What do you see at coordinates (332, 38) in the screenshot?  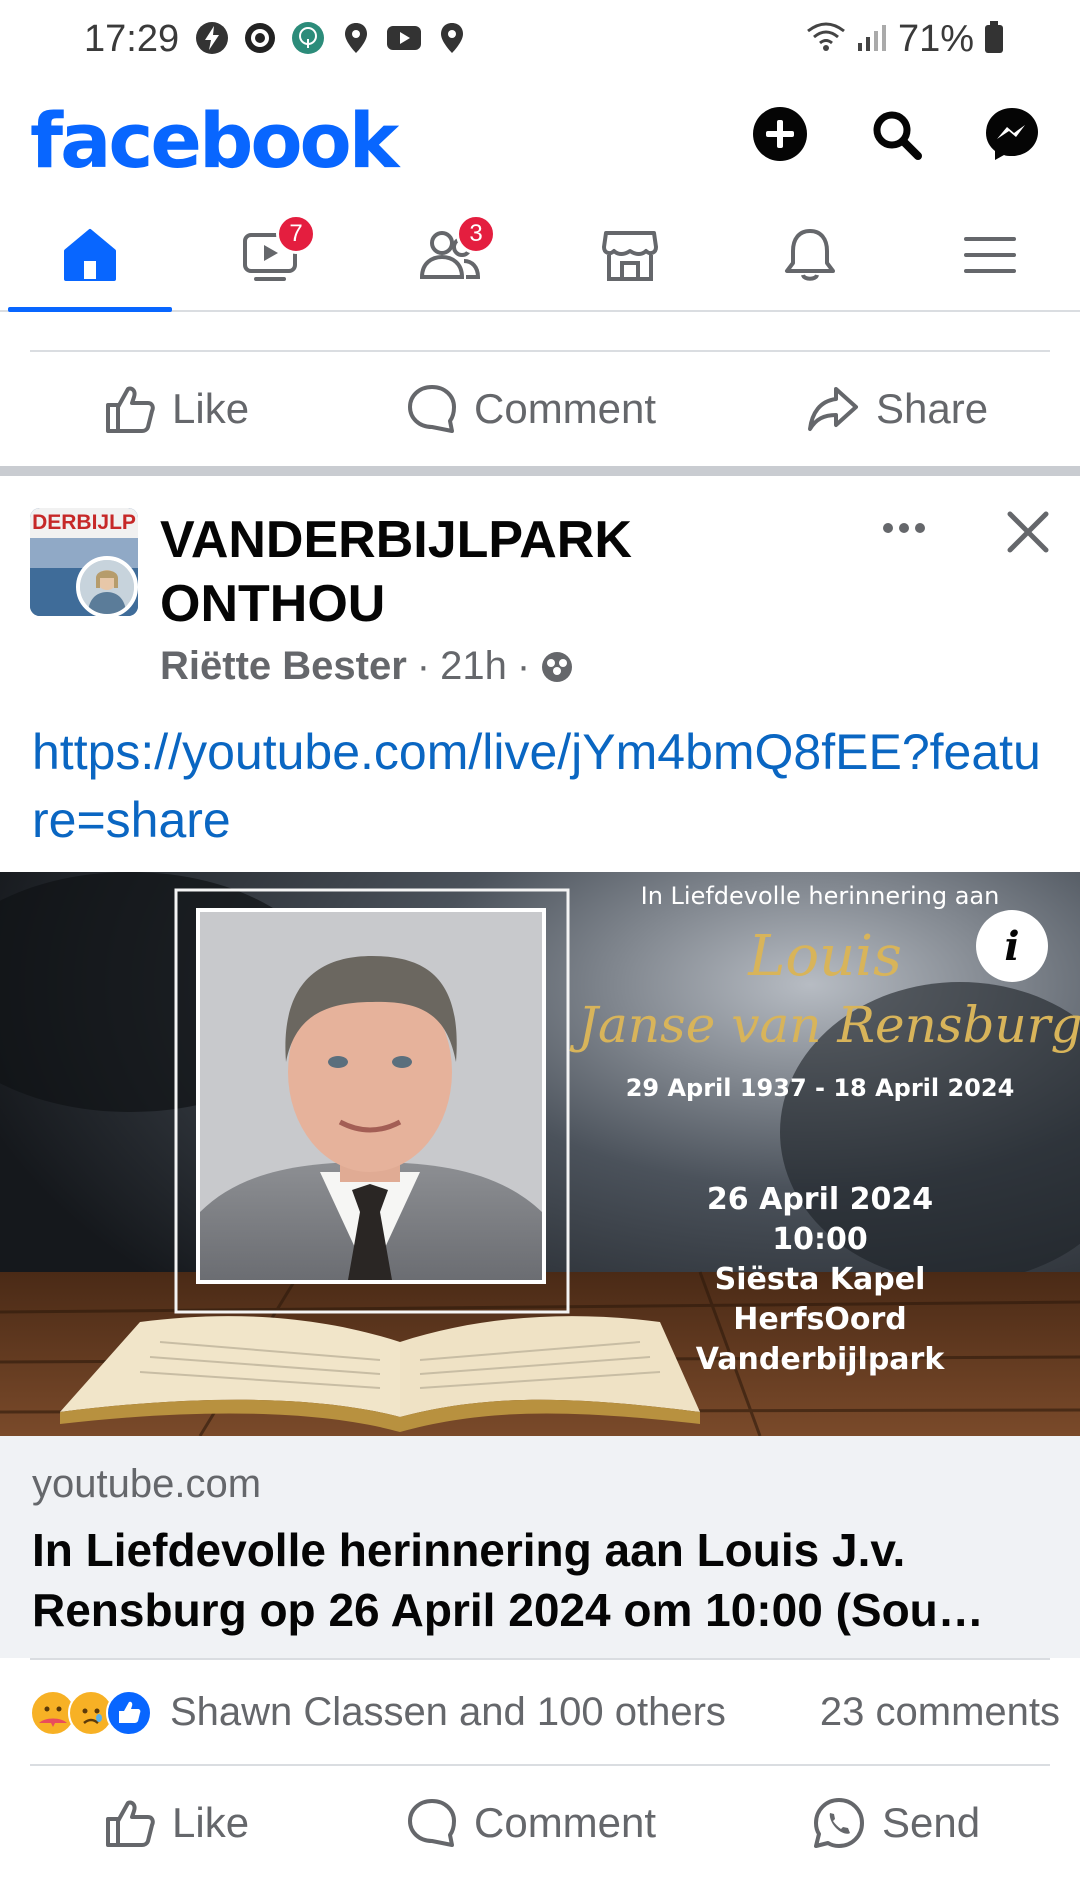 I see `notification-icons` at bounding box center [332, 38].